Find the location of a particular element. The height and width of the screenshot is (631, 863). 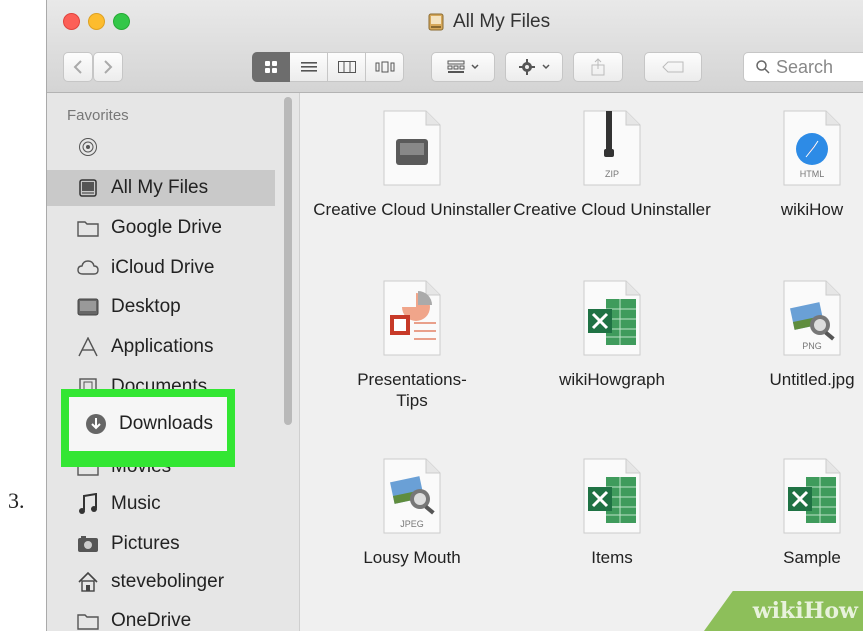

file-item: Creative Cloud Uninstaller is located at coordinates (412, 164).